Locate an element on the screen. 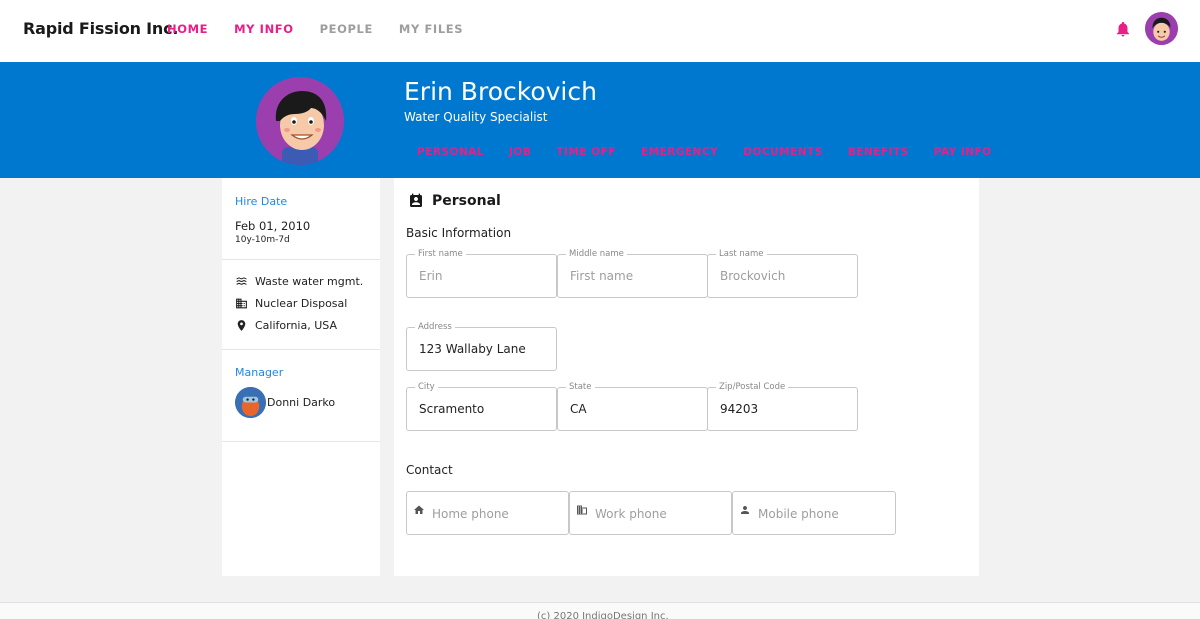 This screenshot has width=1200, height=619. main-nav: HOME MY INFO PEOPLE MY FILES is located at coordinates (328, 29).